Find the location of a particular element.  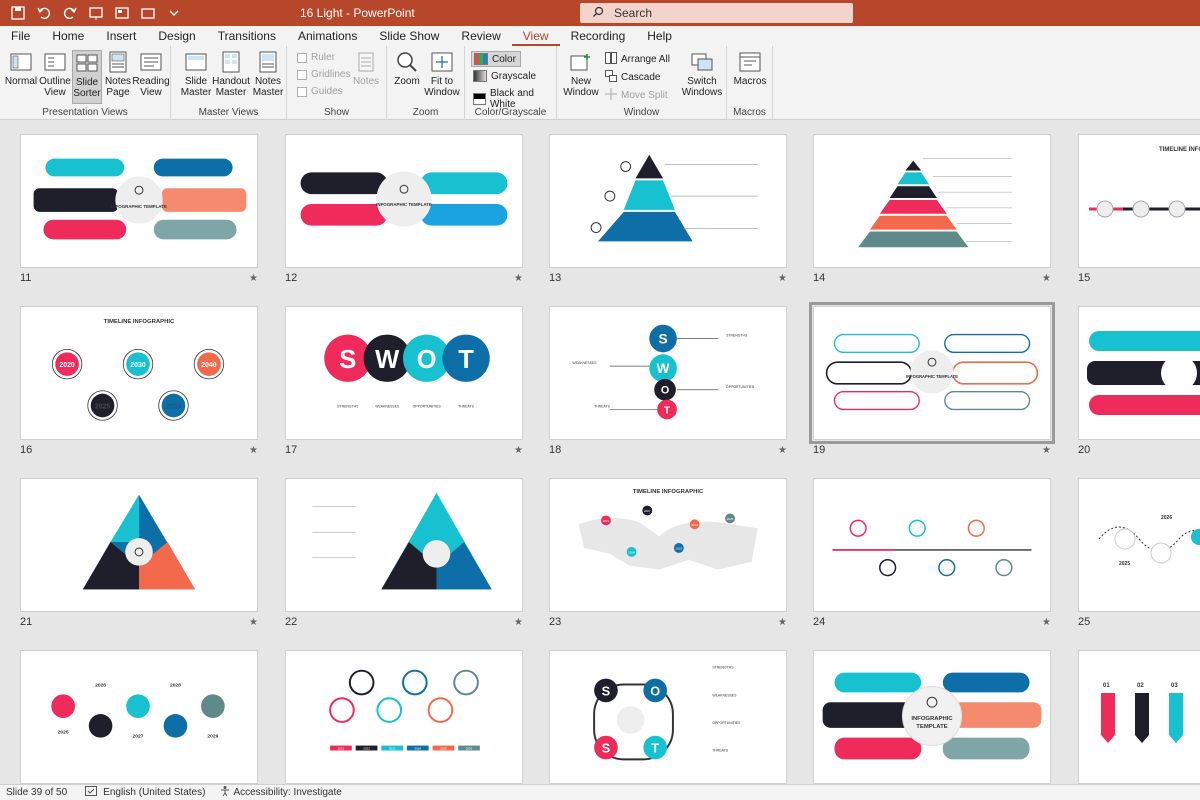

group-label-macros: Macros is located at coordinates (749, 112).